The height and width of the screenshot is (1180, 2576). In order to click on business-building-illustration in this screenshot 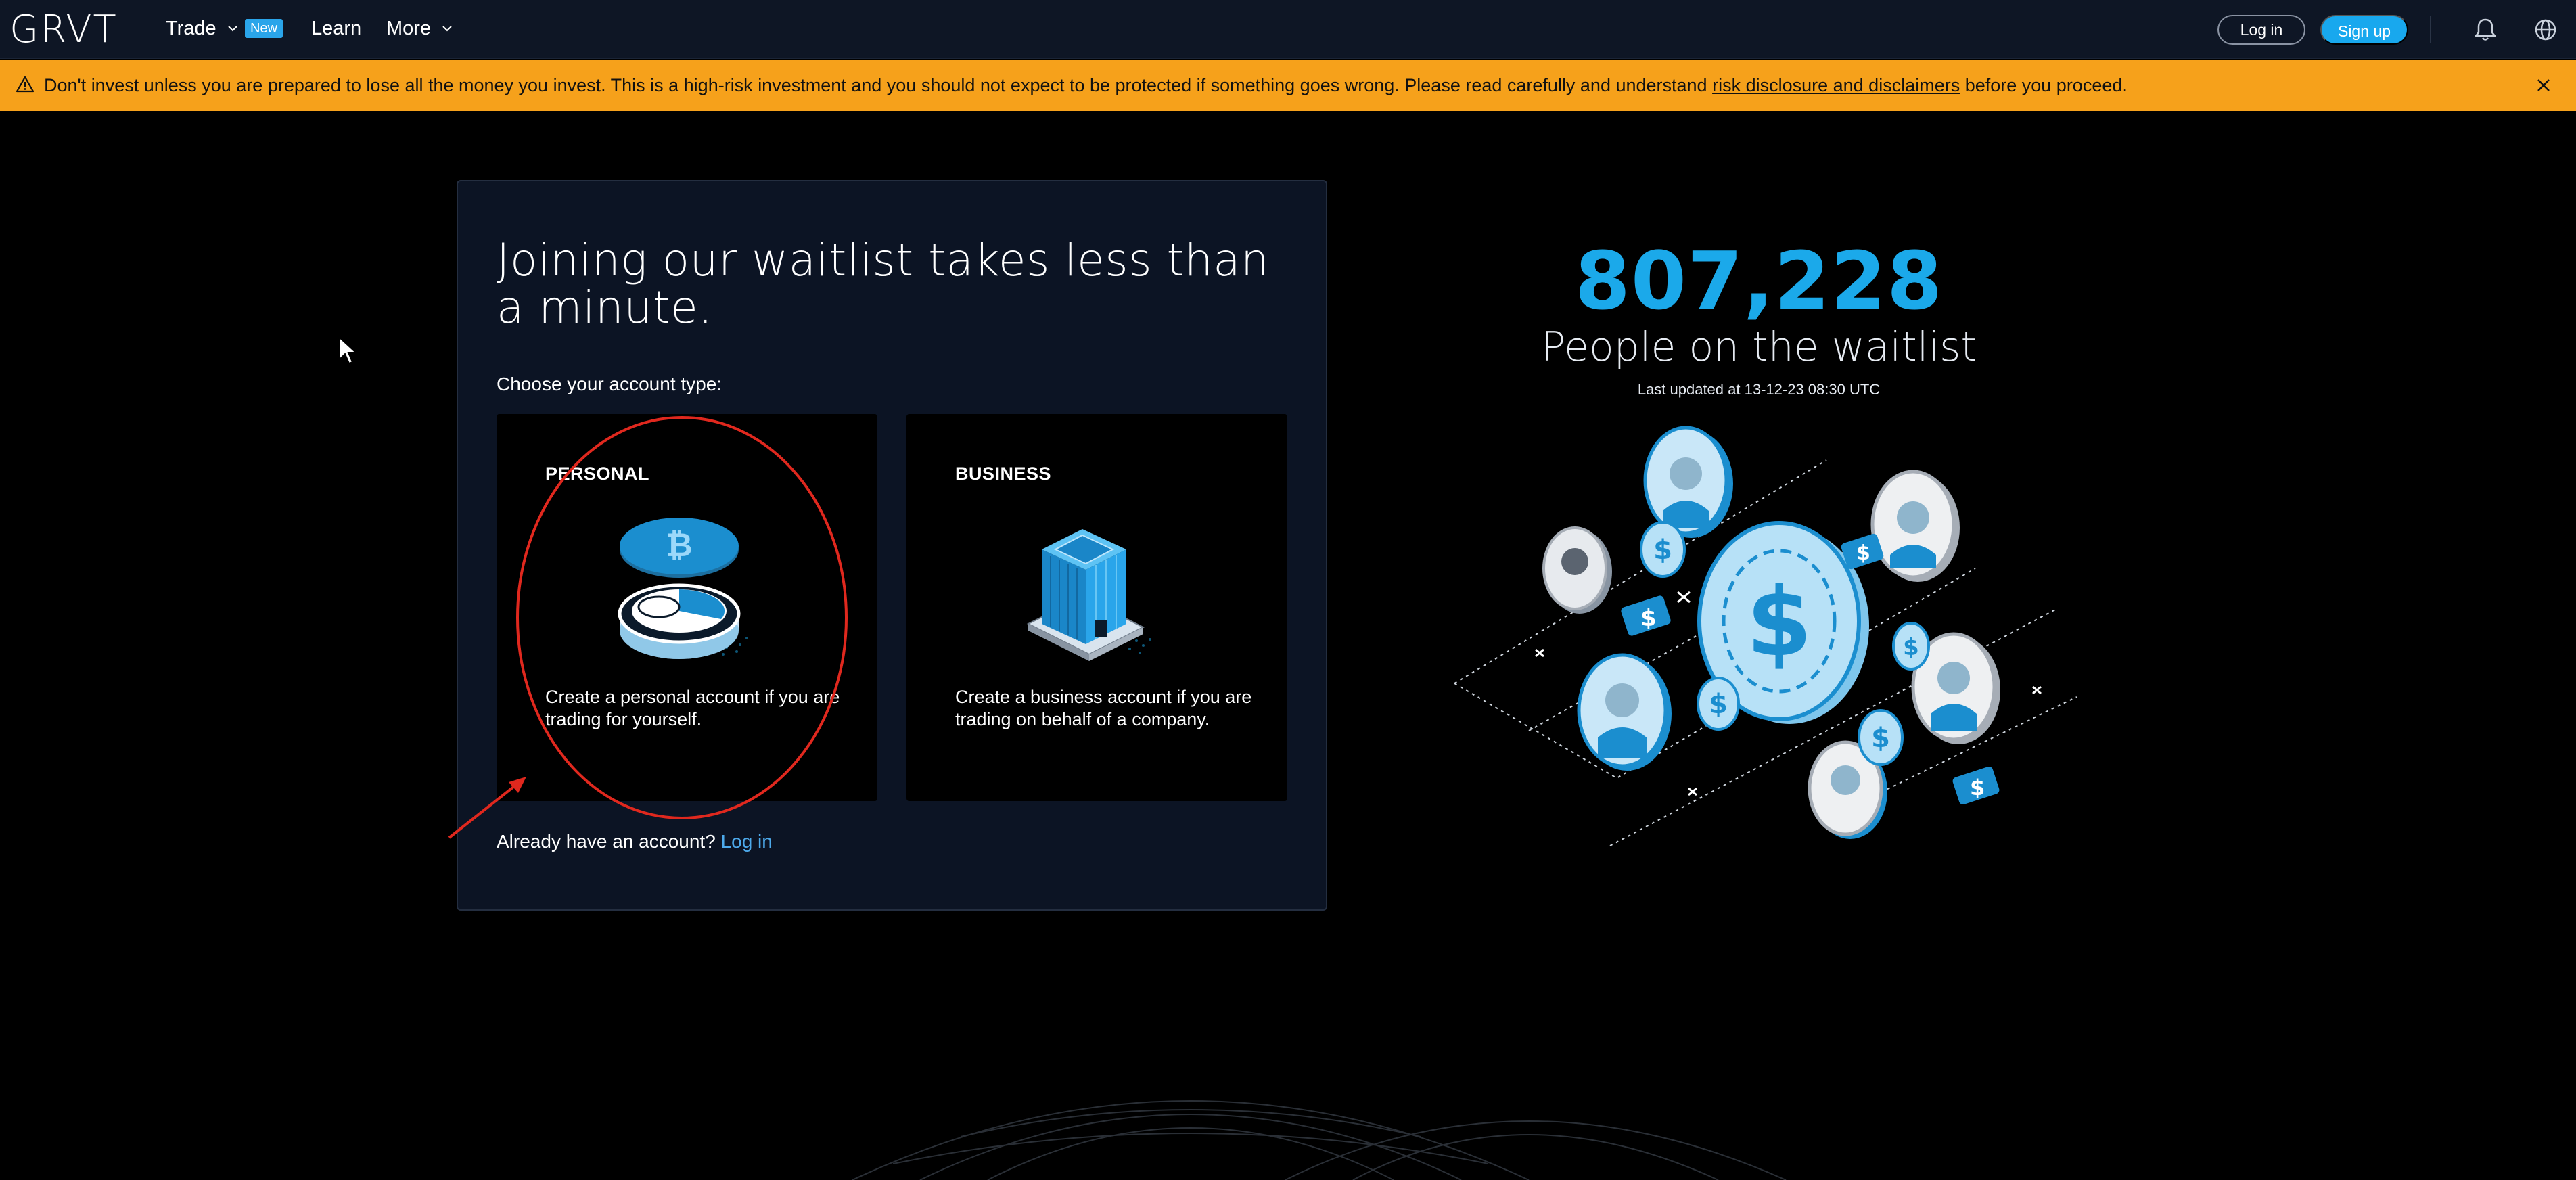, I will do `click(1088, 595)`.